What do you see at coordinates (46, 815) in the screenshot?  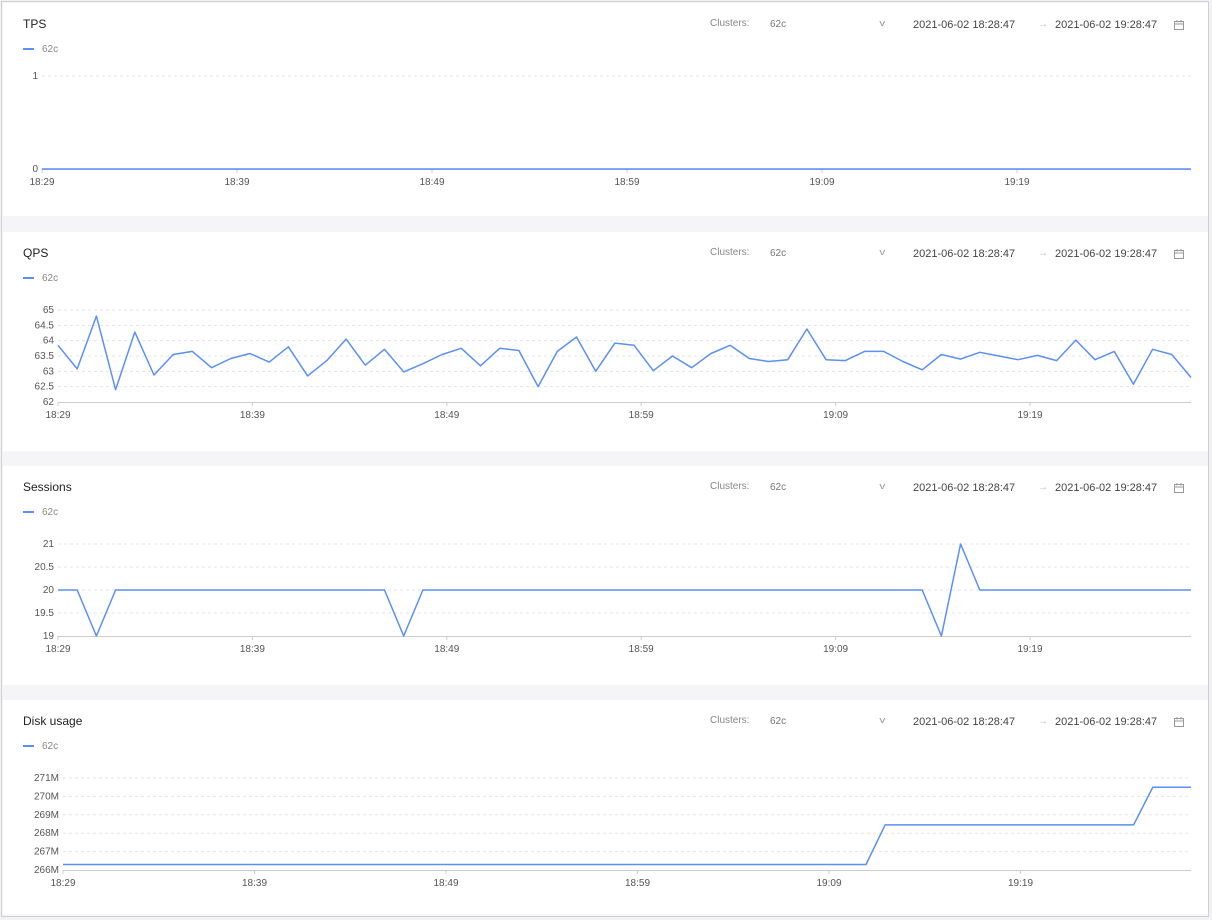 I see `y-tick-label: 269M` at bounding box center [46, 815].